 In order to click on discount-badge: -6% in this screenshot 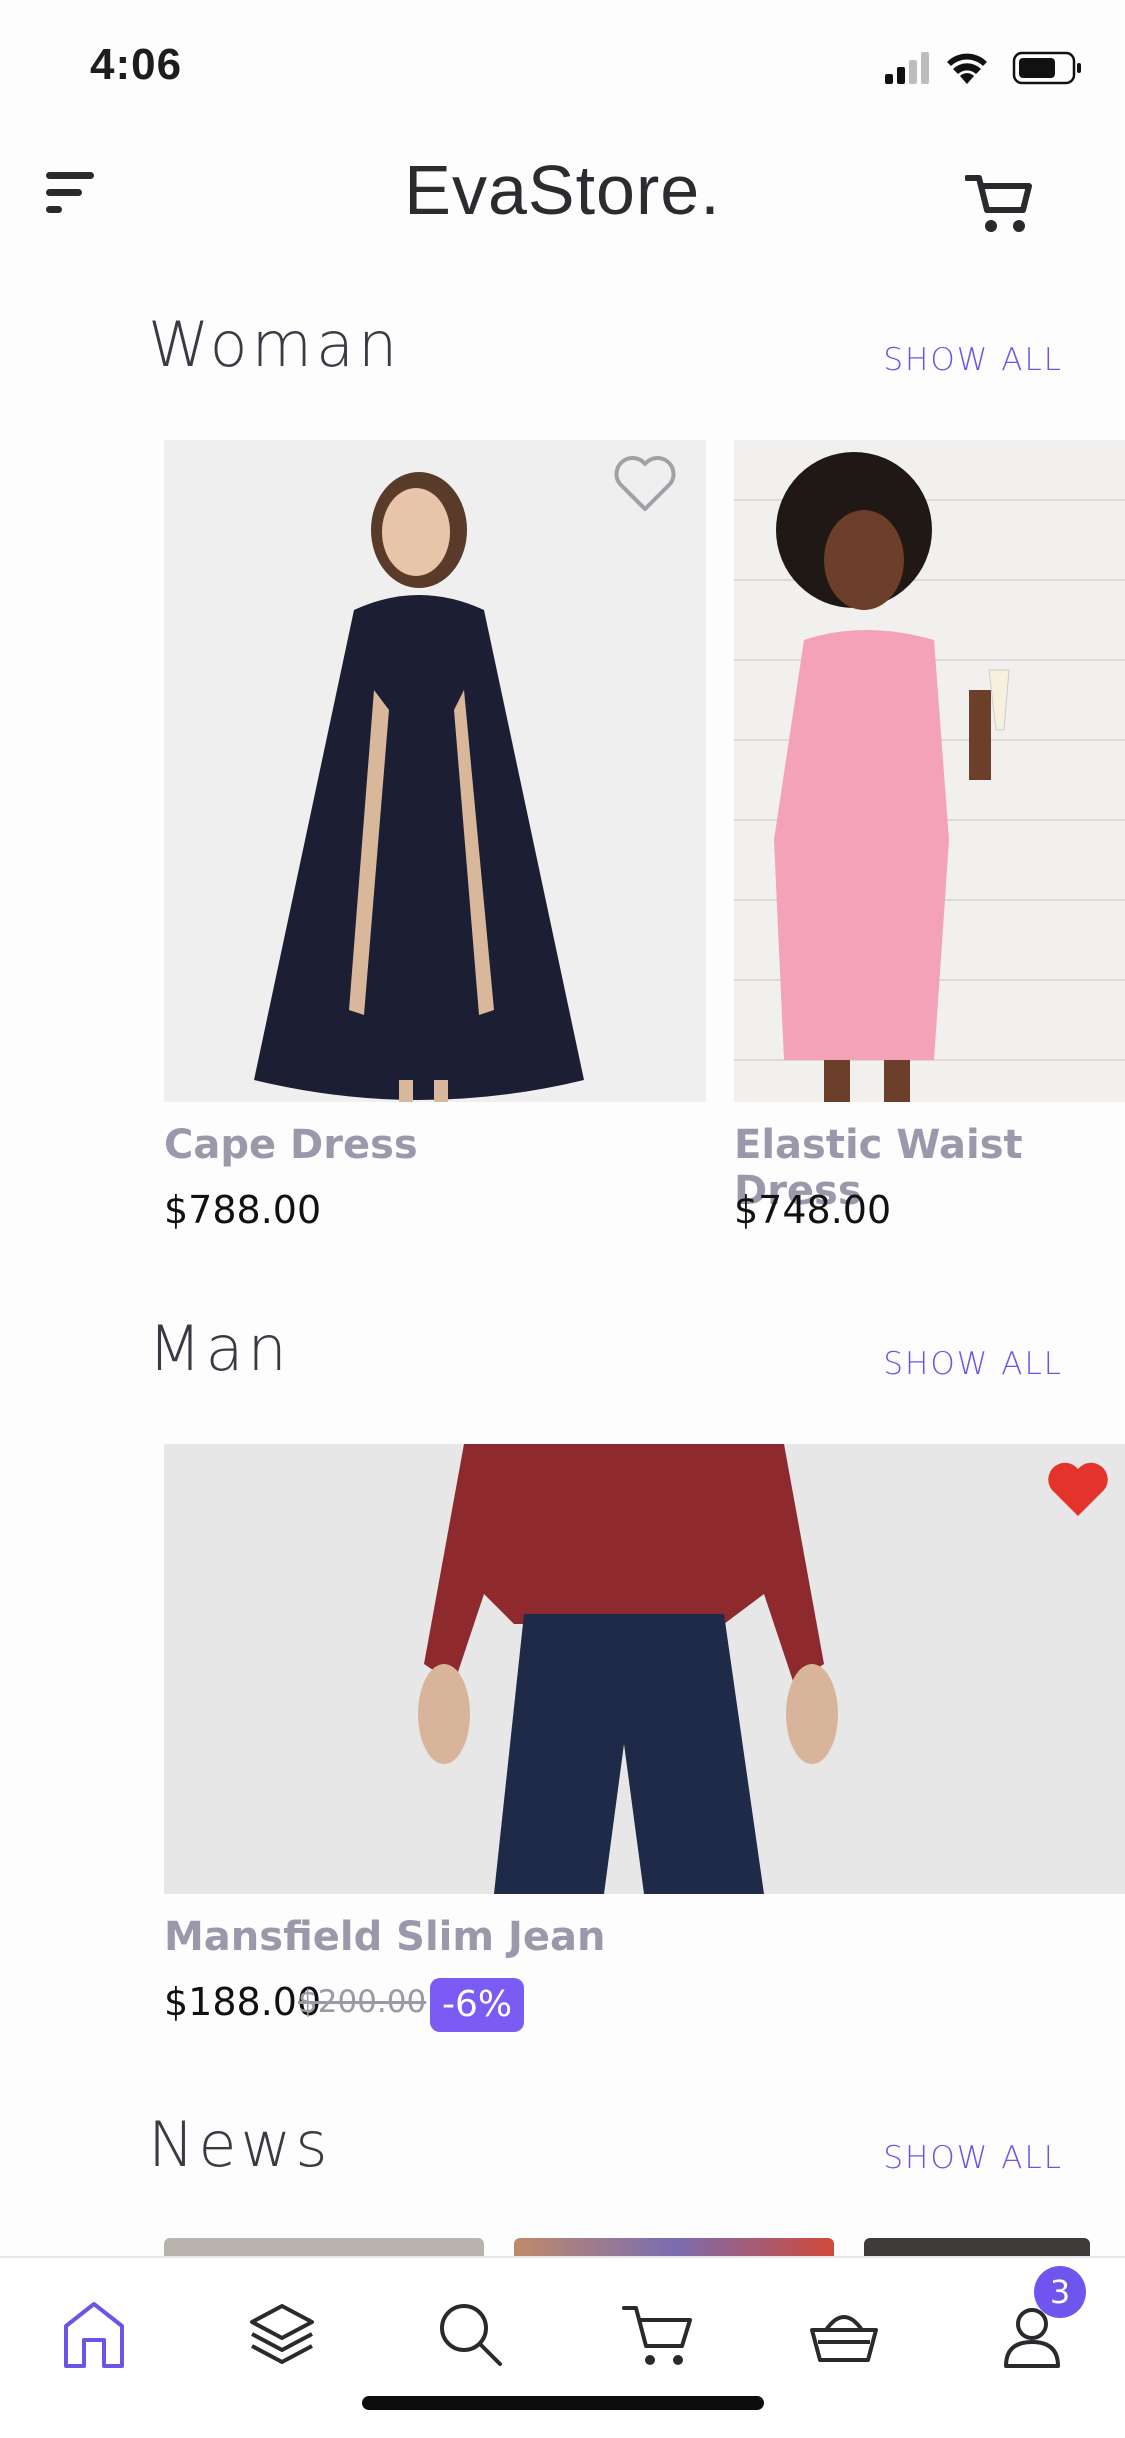, I will do `click(477, 2005)`.